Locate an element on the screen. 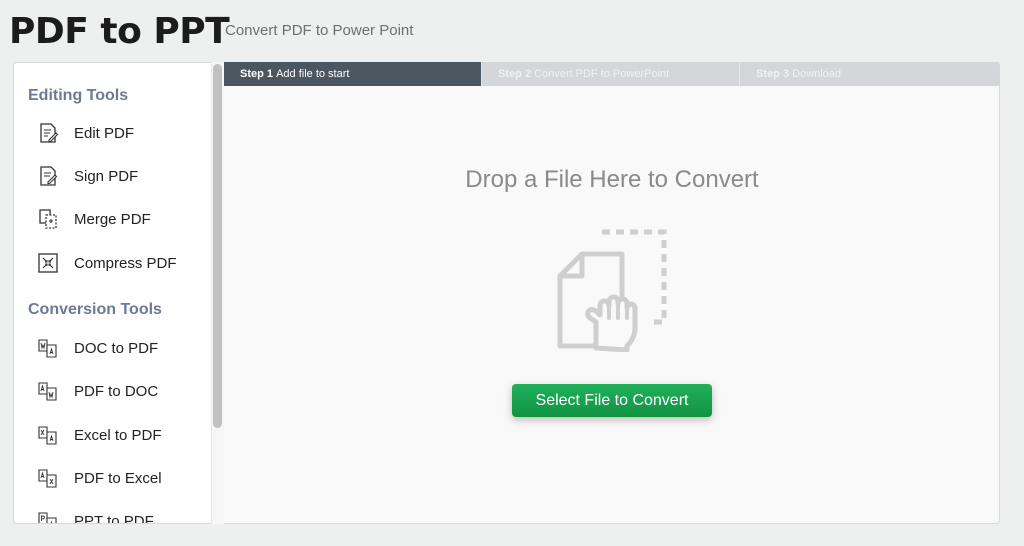 This screenshot has height=546, width=1024. dropzone-title: Drop a File Here to Convert is located at coordinates (612, 179).